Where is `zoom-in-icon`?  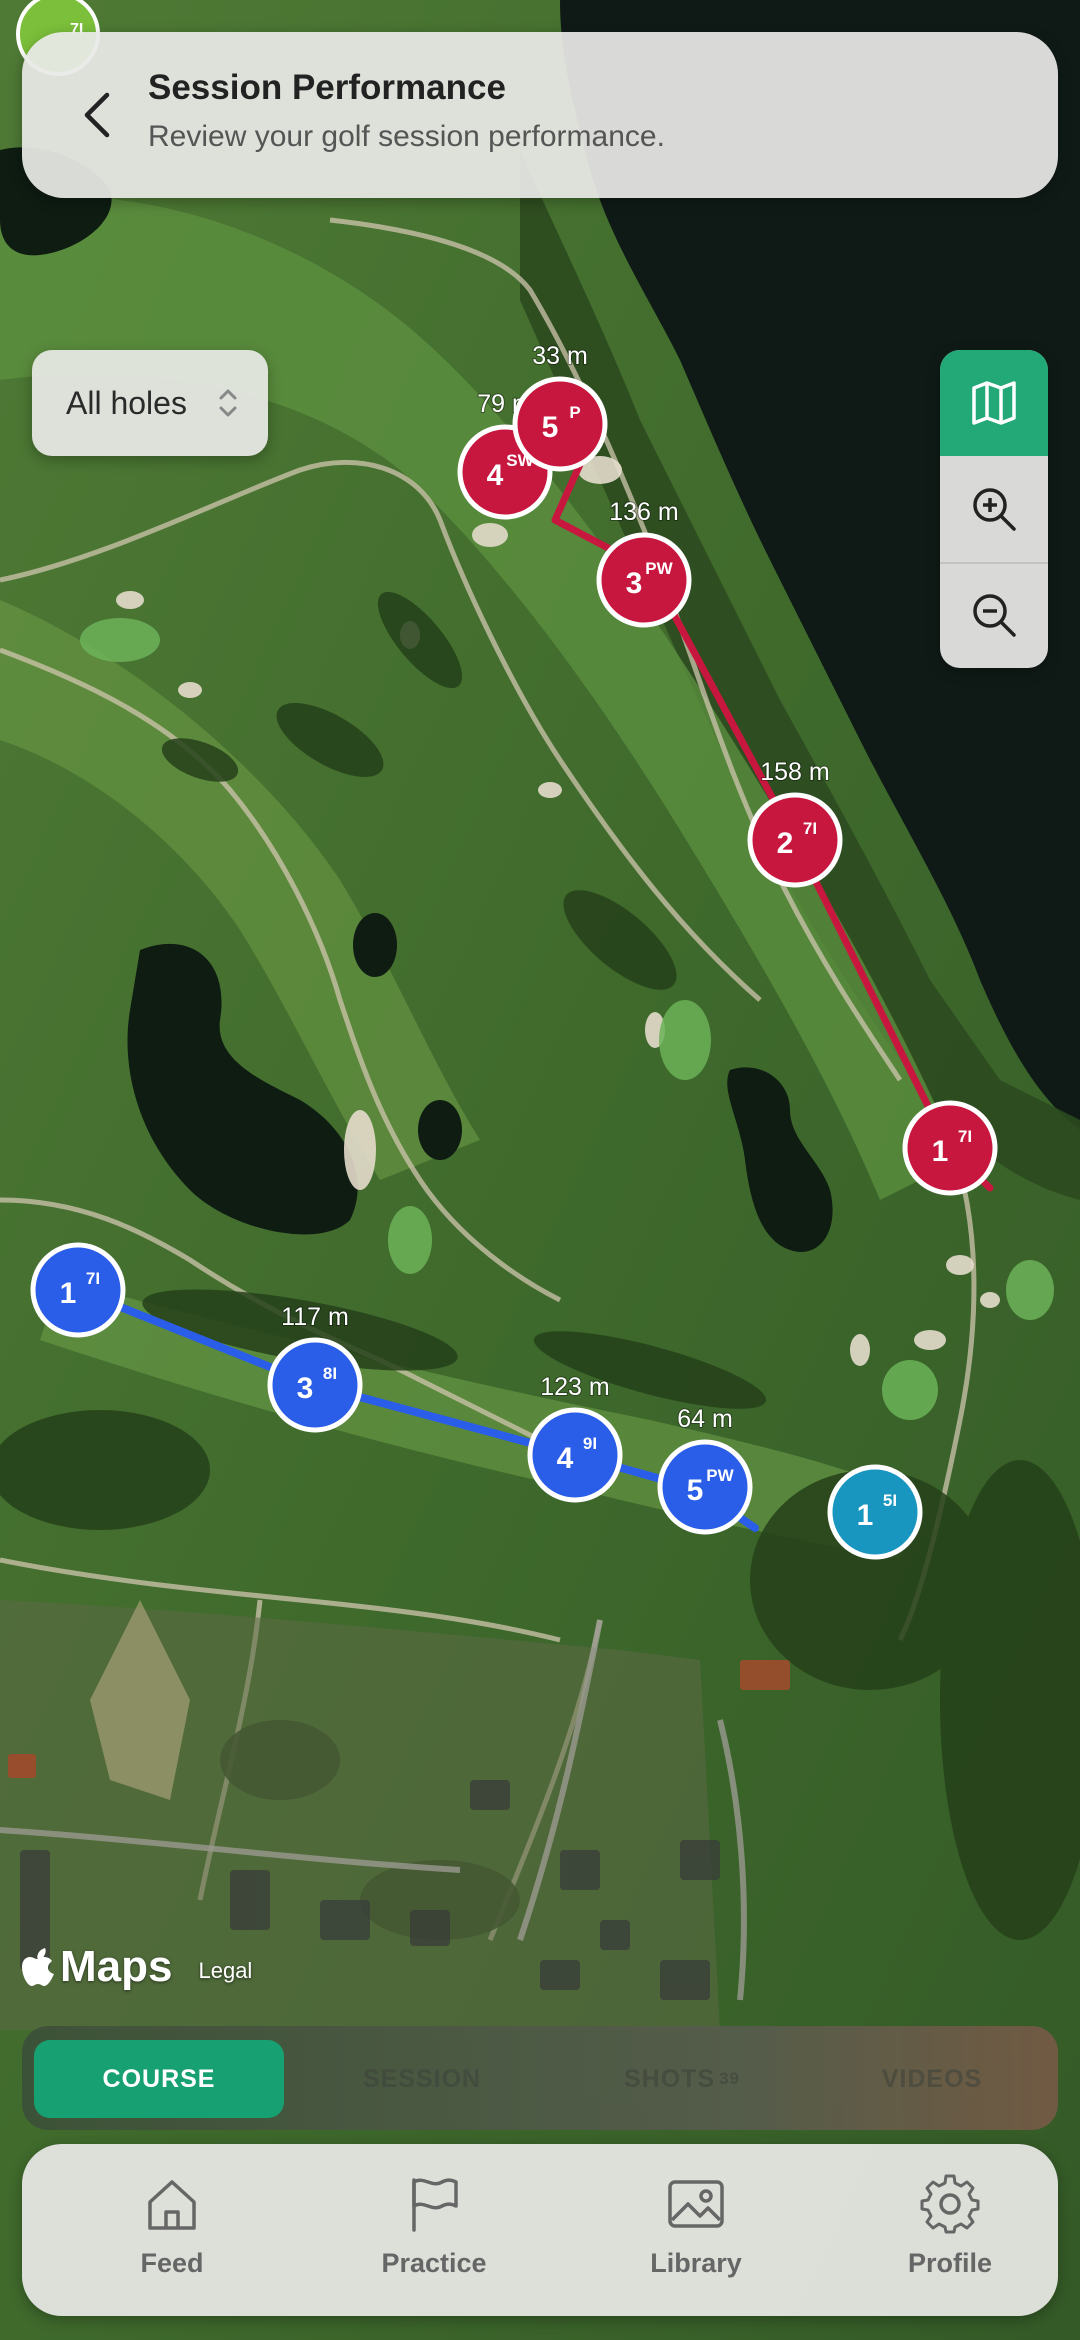 zoom-in-icon is located at coordinates (994, 509).